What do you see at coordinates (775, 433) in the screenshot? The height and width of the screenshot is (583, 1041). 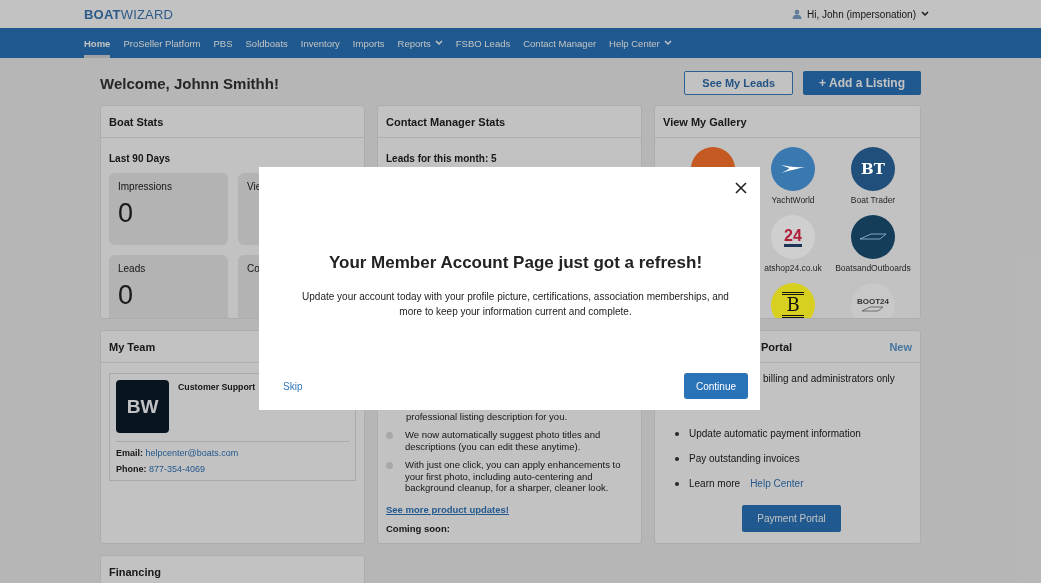 I see `payment-item: Update automatic payment information` at bounding box center [775, 433].